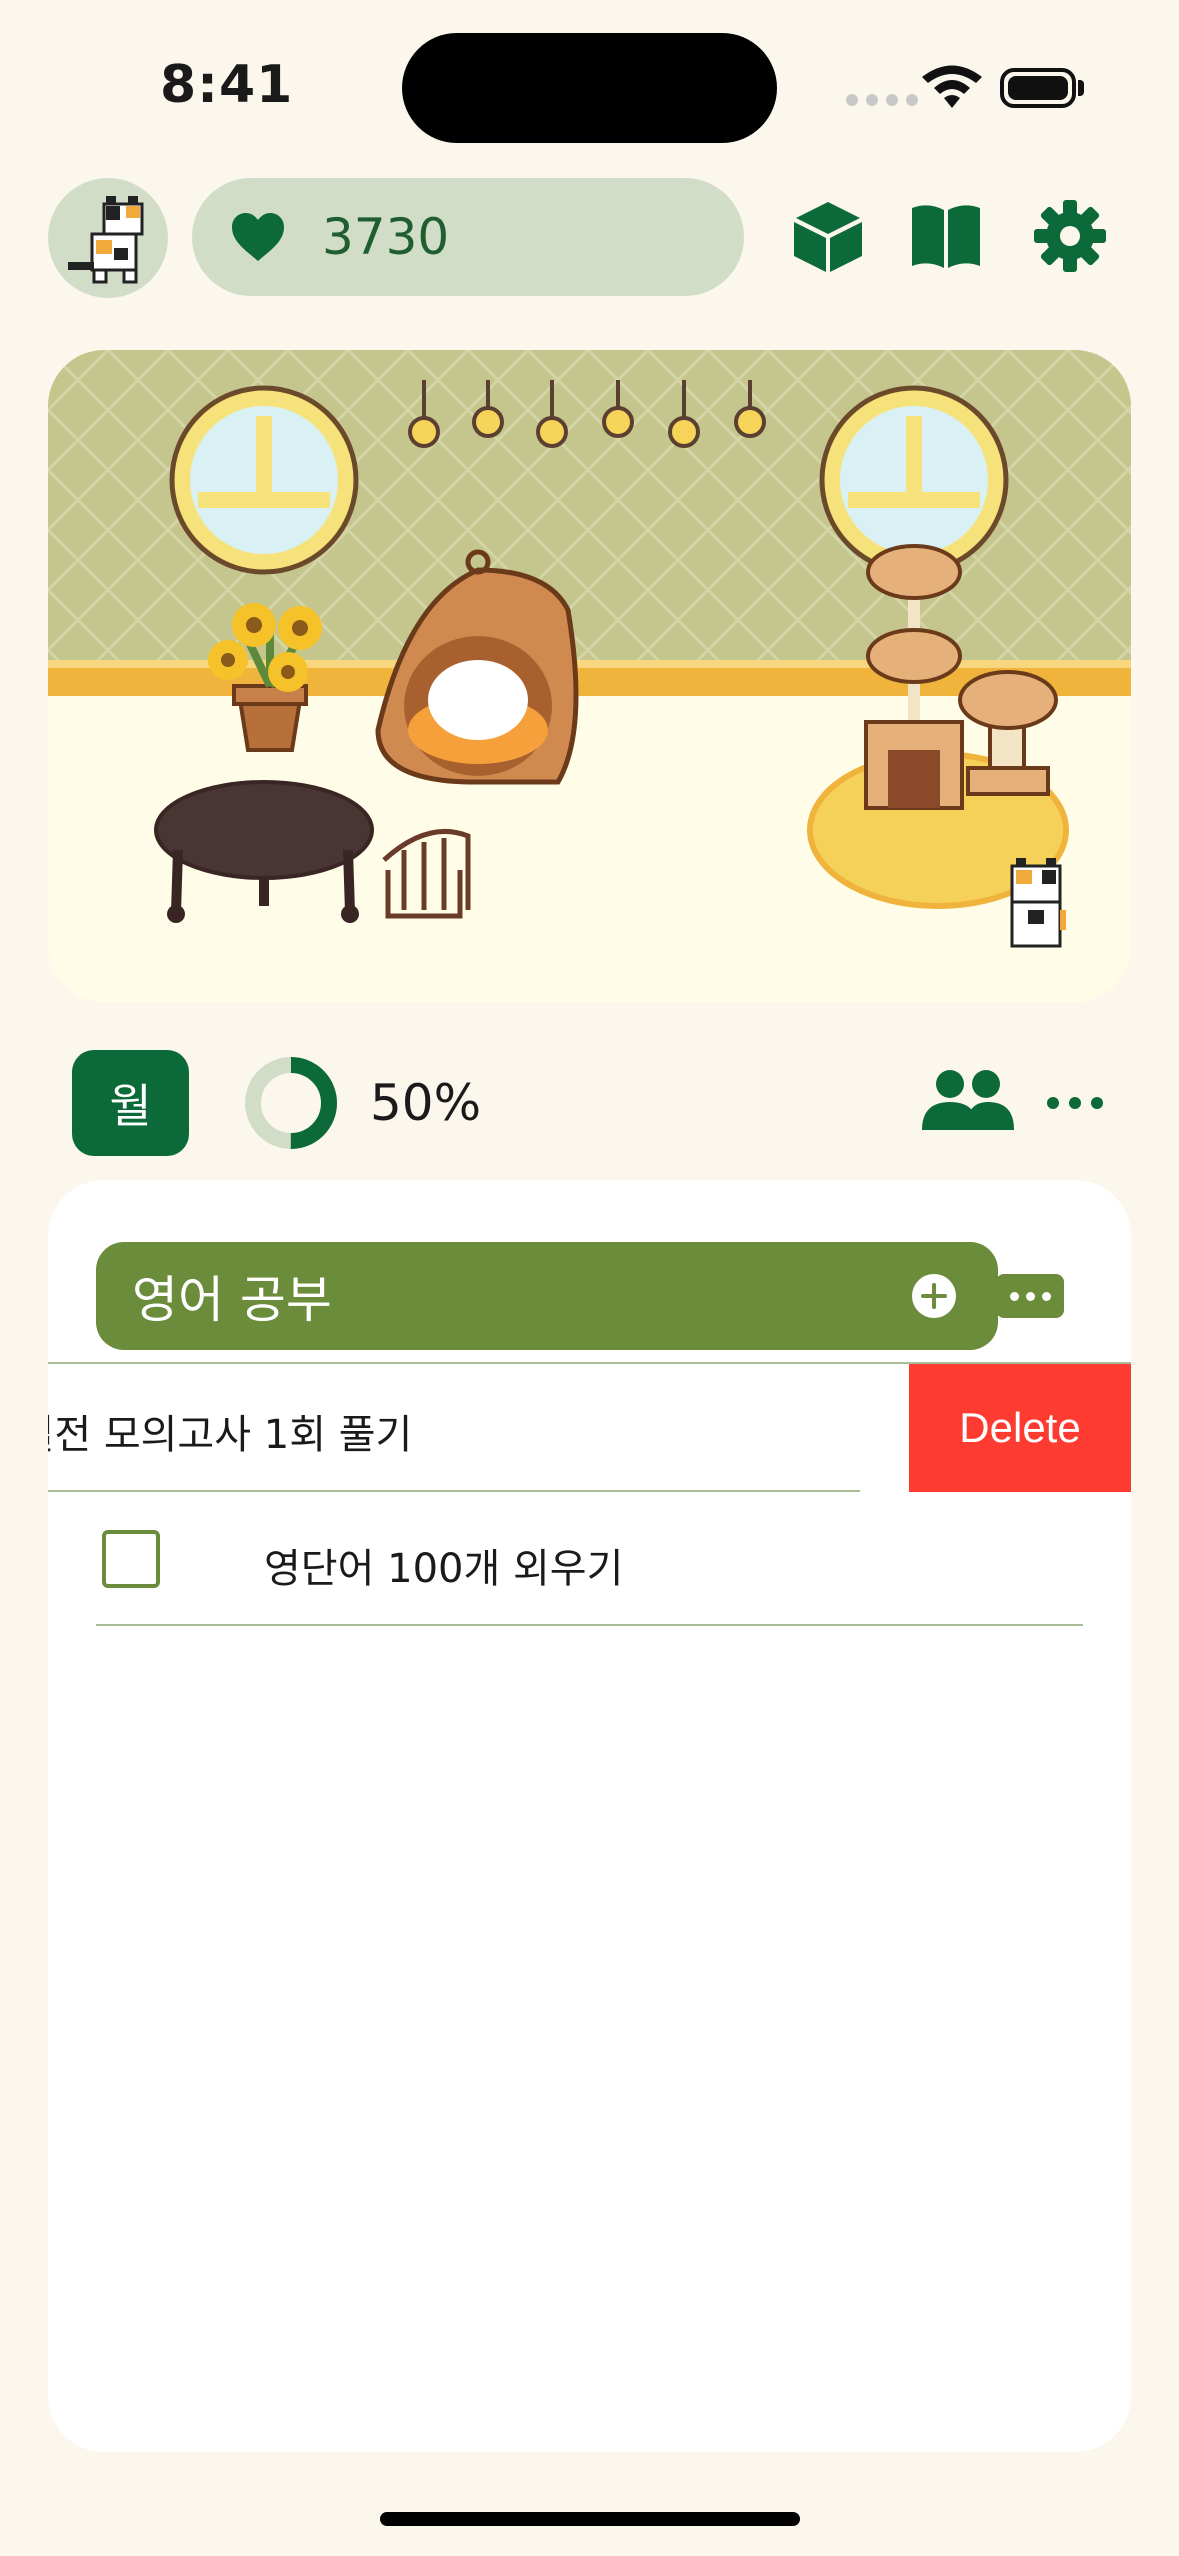 The width and height of the screenshot is (1179, 2556). Describe the element at coordinates (131, 1559) in the screenshot. I see `todo-checkbox` at that location.